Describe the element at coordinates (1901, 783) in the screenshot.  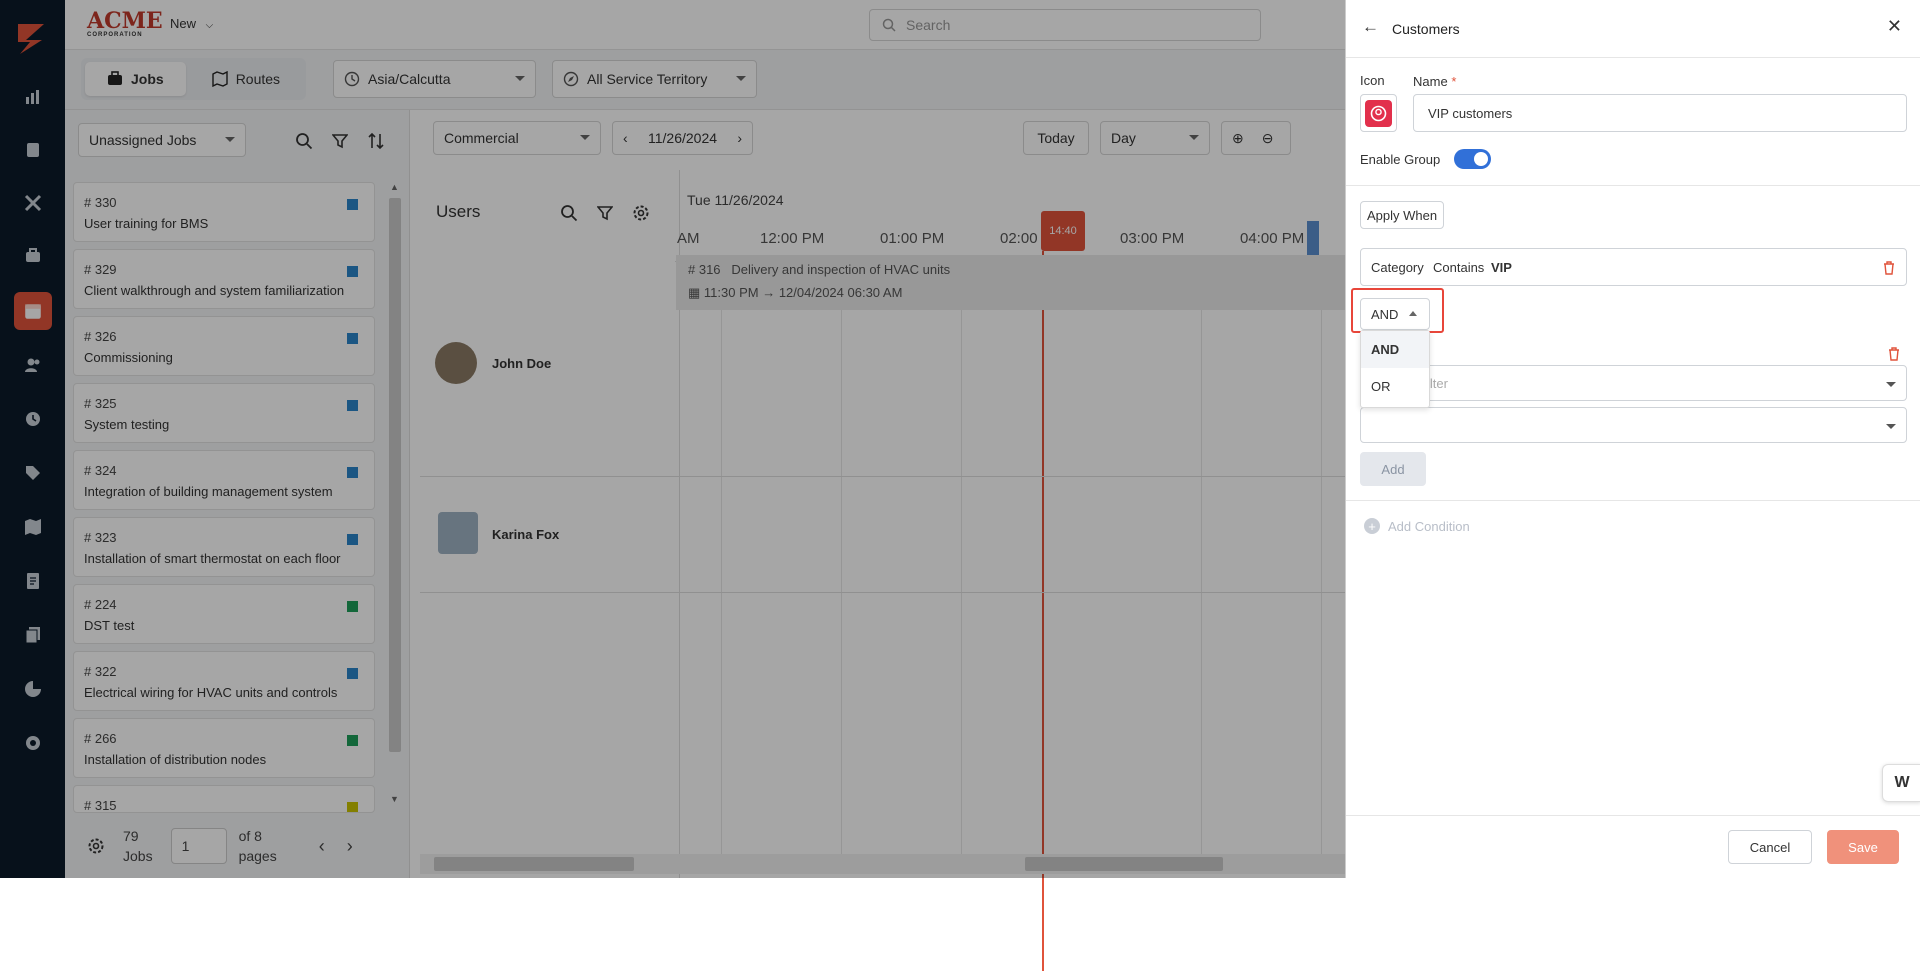
I see `widget-launcher-icon: W` at that location.